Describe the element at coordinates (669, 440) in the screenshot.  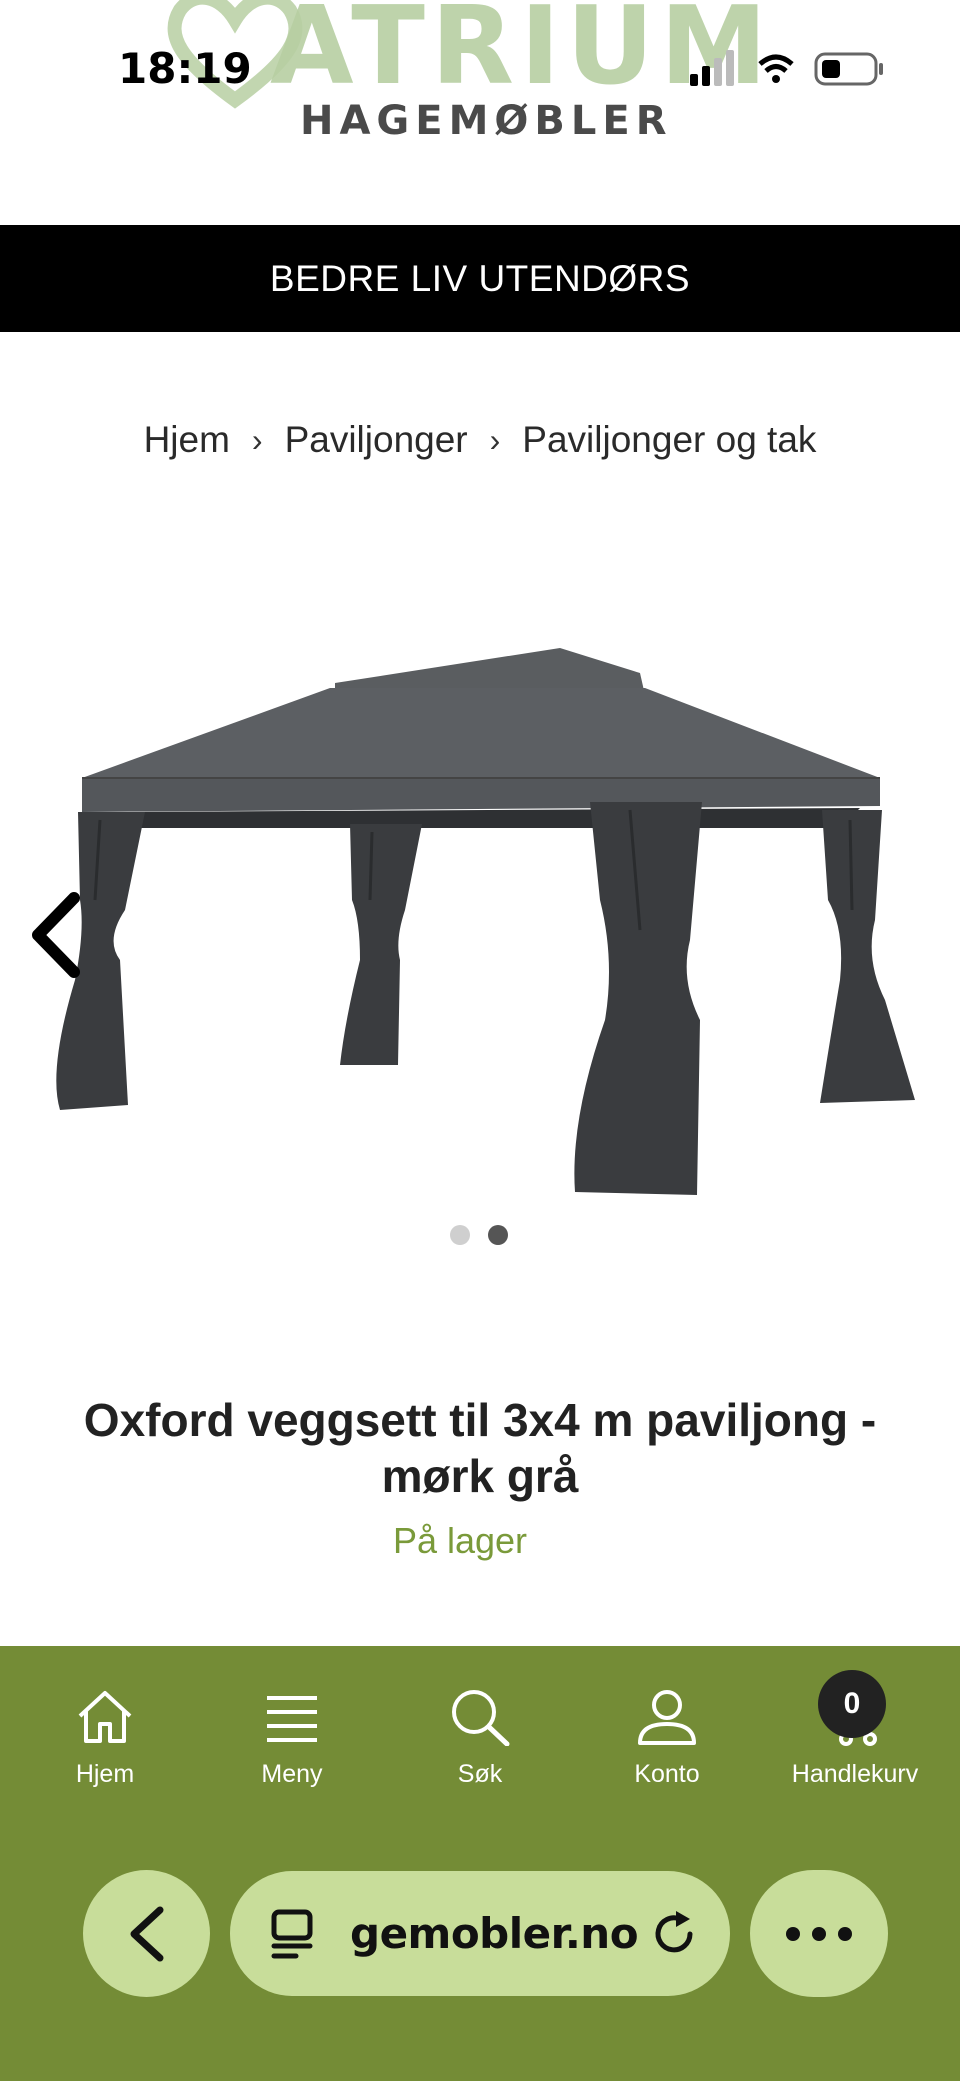
I see `breadcrumb-paviljonger-og-tak: Paviljonger og tak` at that location.